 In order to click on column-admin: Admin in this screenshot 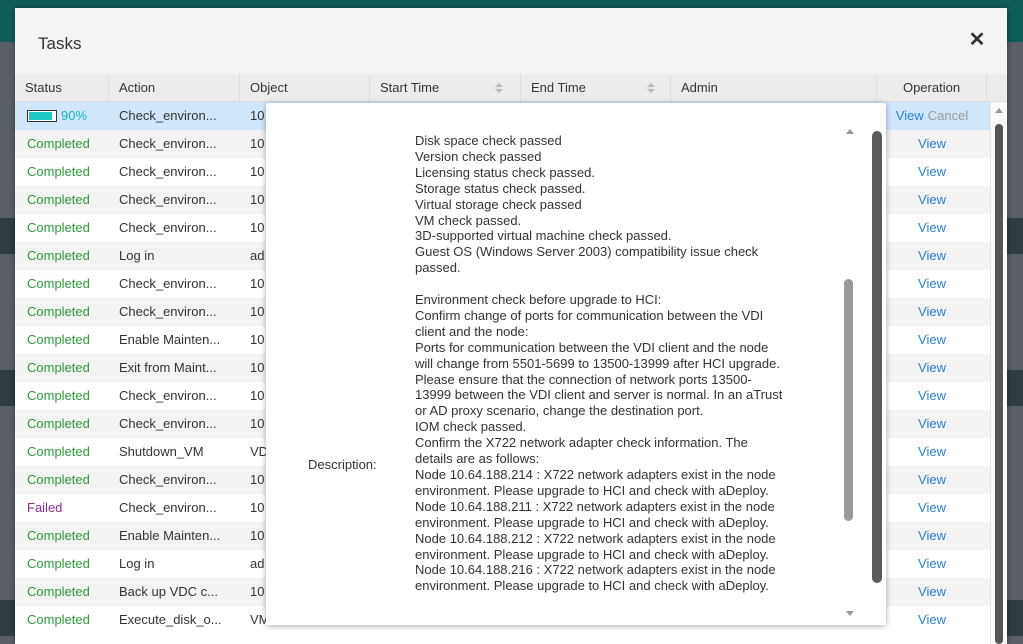, I will do `click(774, 88)`.